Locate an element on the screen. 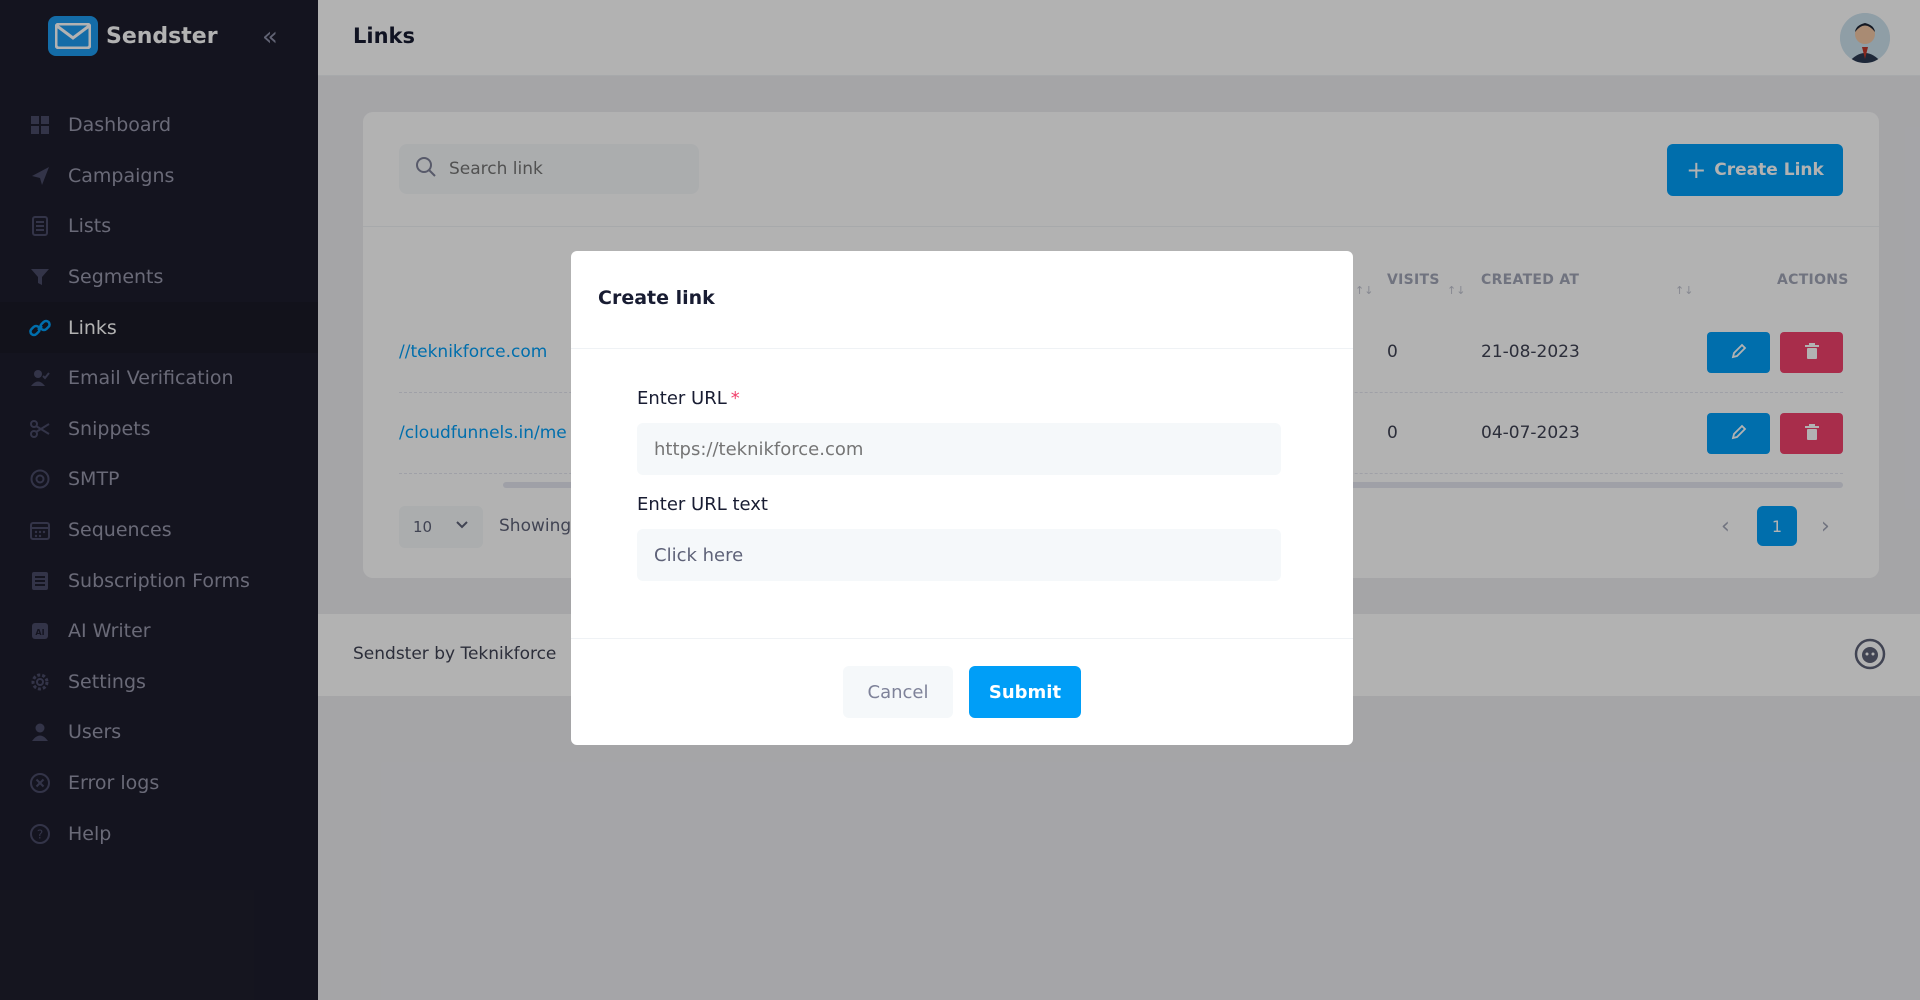 The width and height of the screenshot is (1920, 1000). url-input is located at coordinates (959, 449).